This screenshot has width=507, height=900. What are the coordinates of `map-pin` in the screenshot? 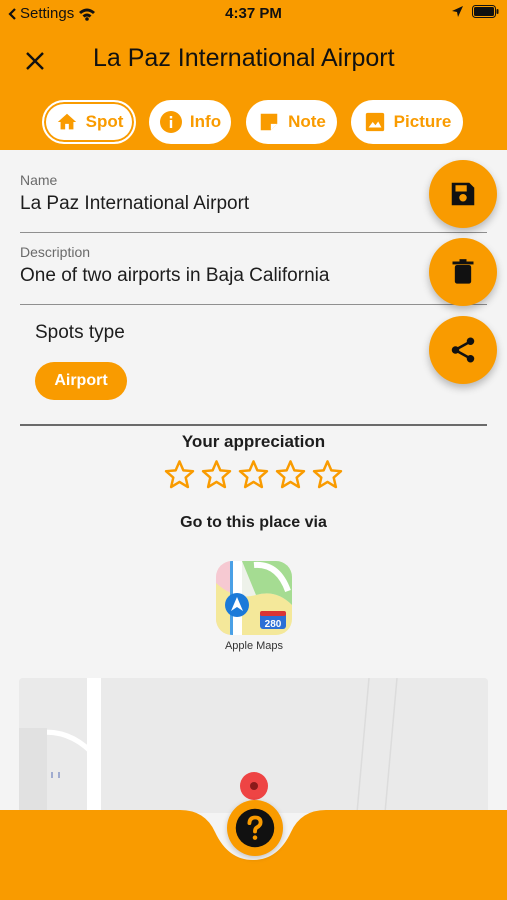 It's located at (254, 786).